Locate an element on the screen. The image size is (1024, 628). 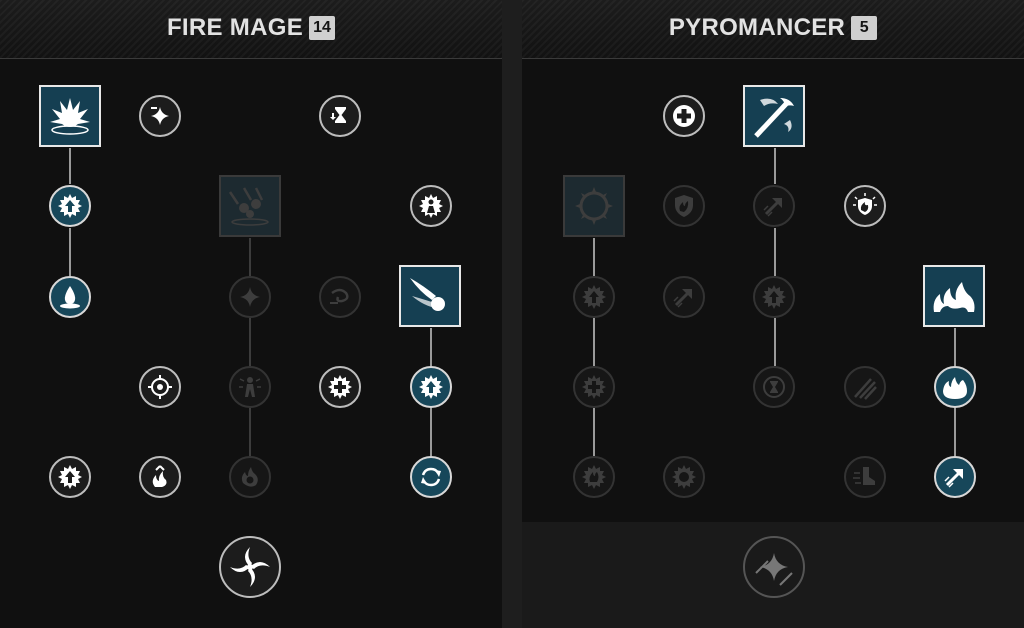
ultimate-shine-icon is located at coordinates (774, 569).